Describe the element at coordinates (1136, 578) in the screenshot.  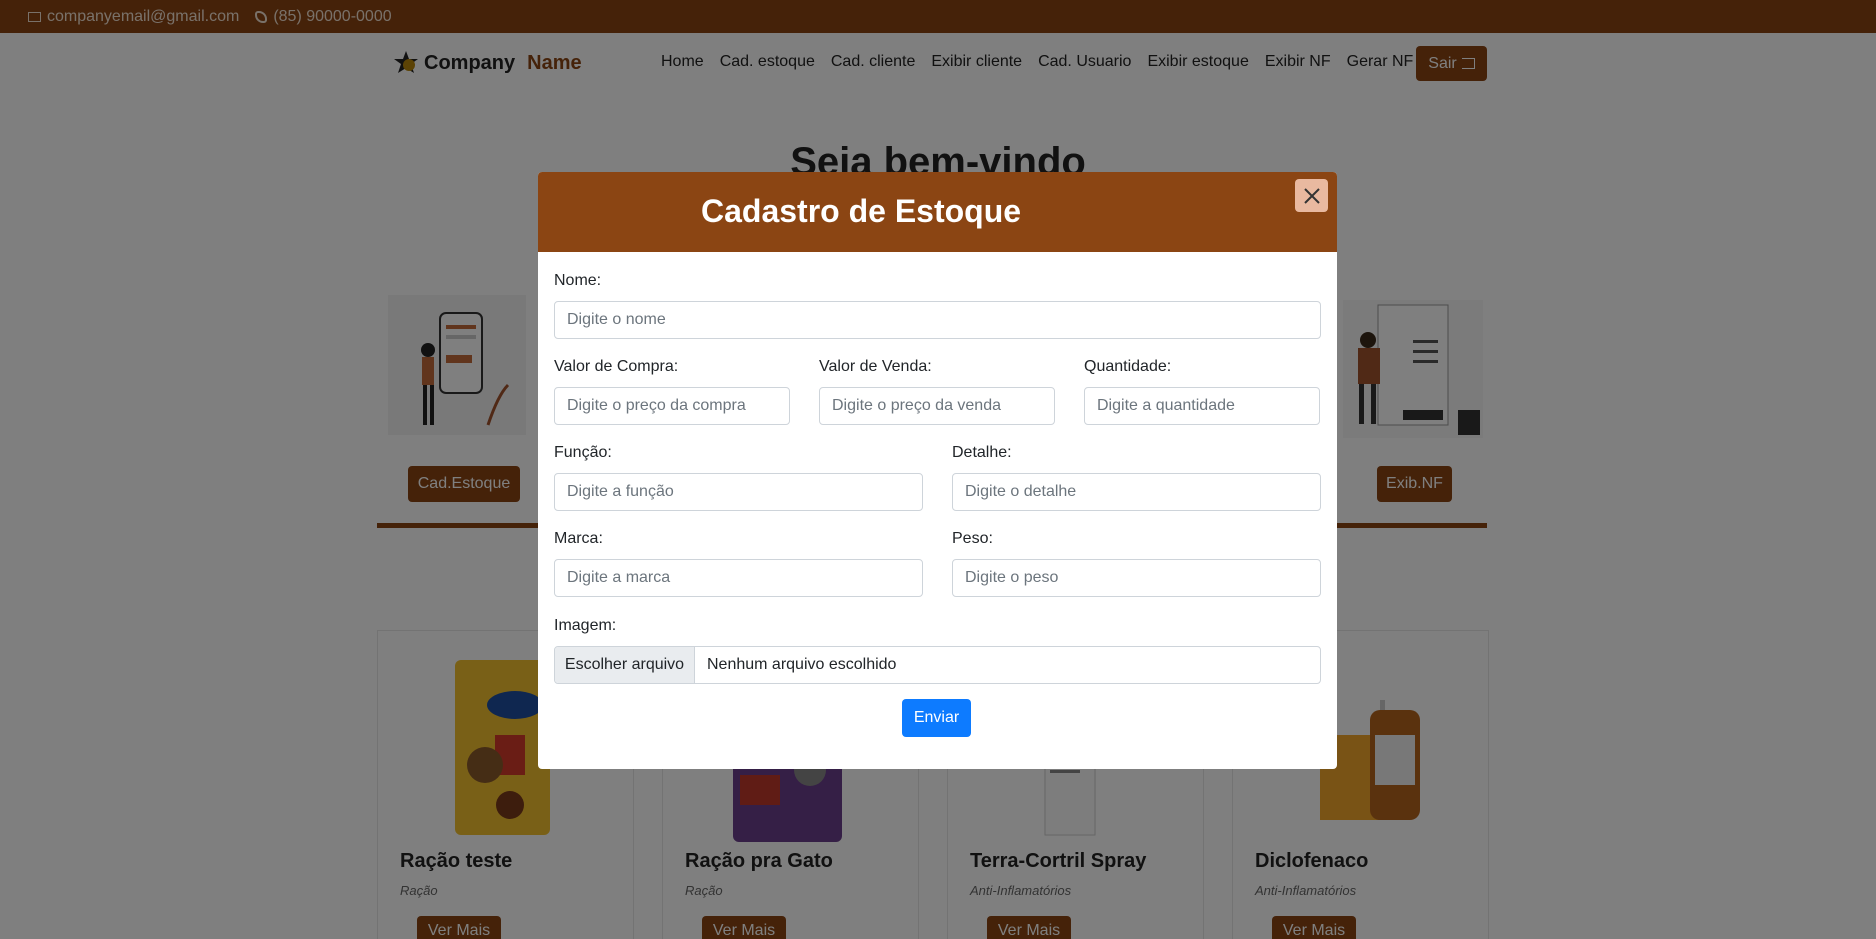
I see `peso-input` at that location.